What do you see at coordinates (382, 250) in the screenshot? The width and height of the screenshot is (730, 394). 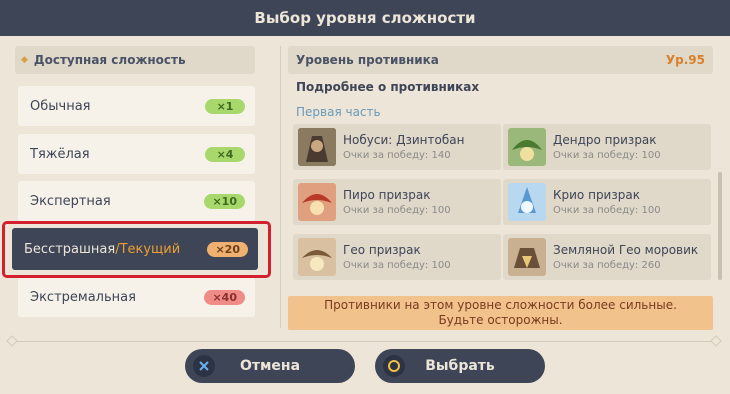 I see `enemy-name: Гео призрак` at bounding box center [382, 250].